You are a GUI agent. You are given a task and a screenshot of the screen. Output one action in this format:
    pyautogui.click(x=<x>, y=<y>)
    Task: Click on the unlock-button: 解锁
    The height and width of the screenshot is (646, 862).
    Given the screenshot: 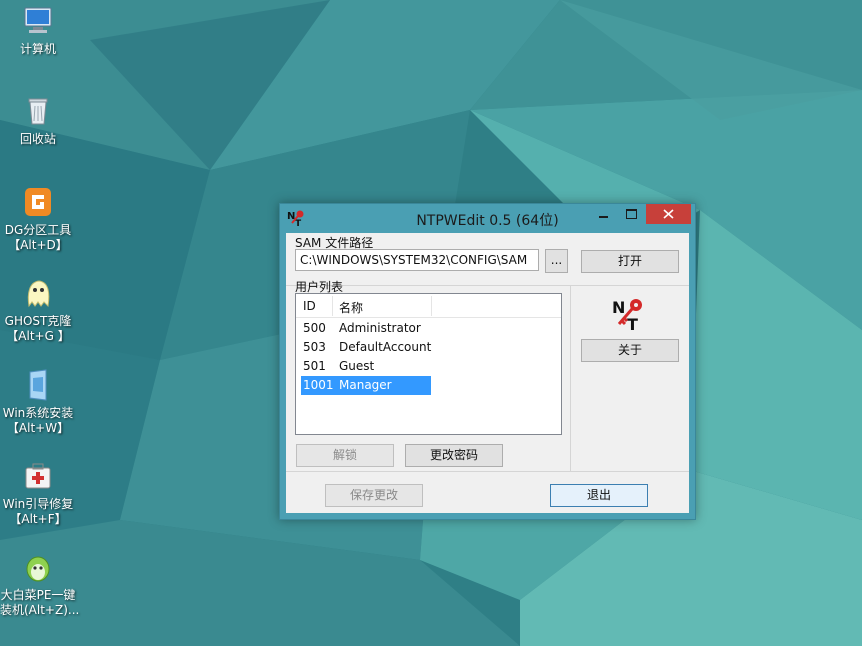 What is the action you would take?
    pyautogui.click(x=345, y=455)
    